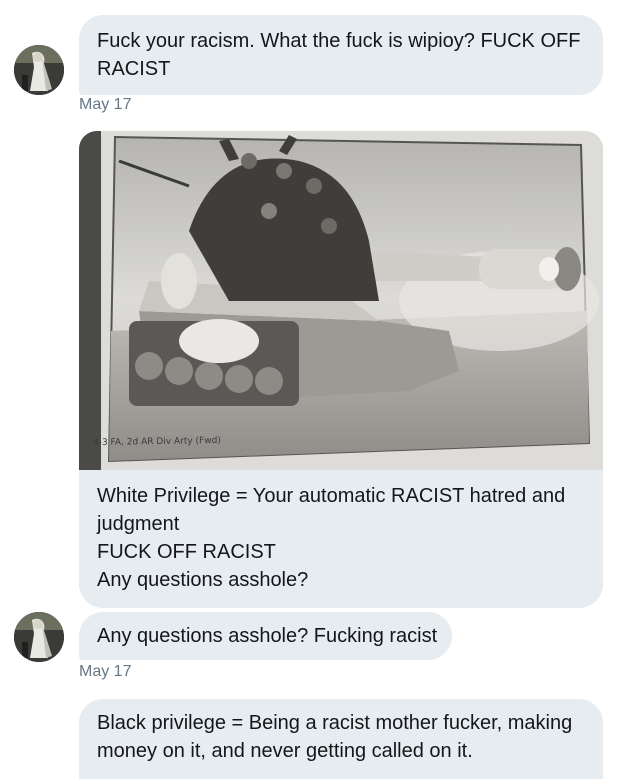 This screenshot has height=779, width=636. I want to click on message-text-line: judgment, so click(138, 524).